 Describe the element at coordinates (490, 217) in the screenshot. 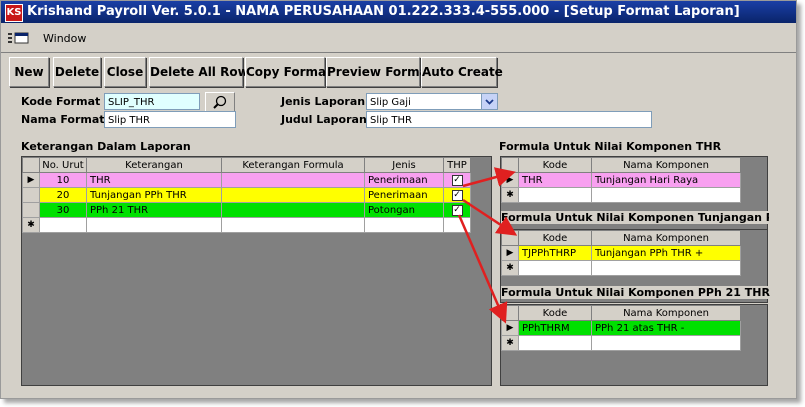

I see `annotation-arrow-tjpph` at that location.